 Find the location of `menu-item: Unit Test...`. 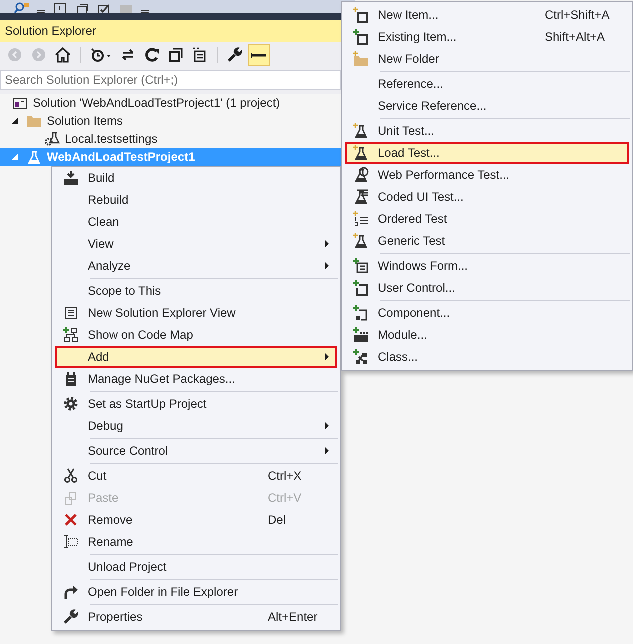

menu-item: Unit Test... is located at coordinates (487, 131).